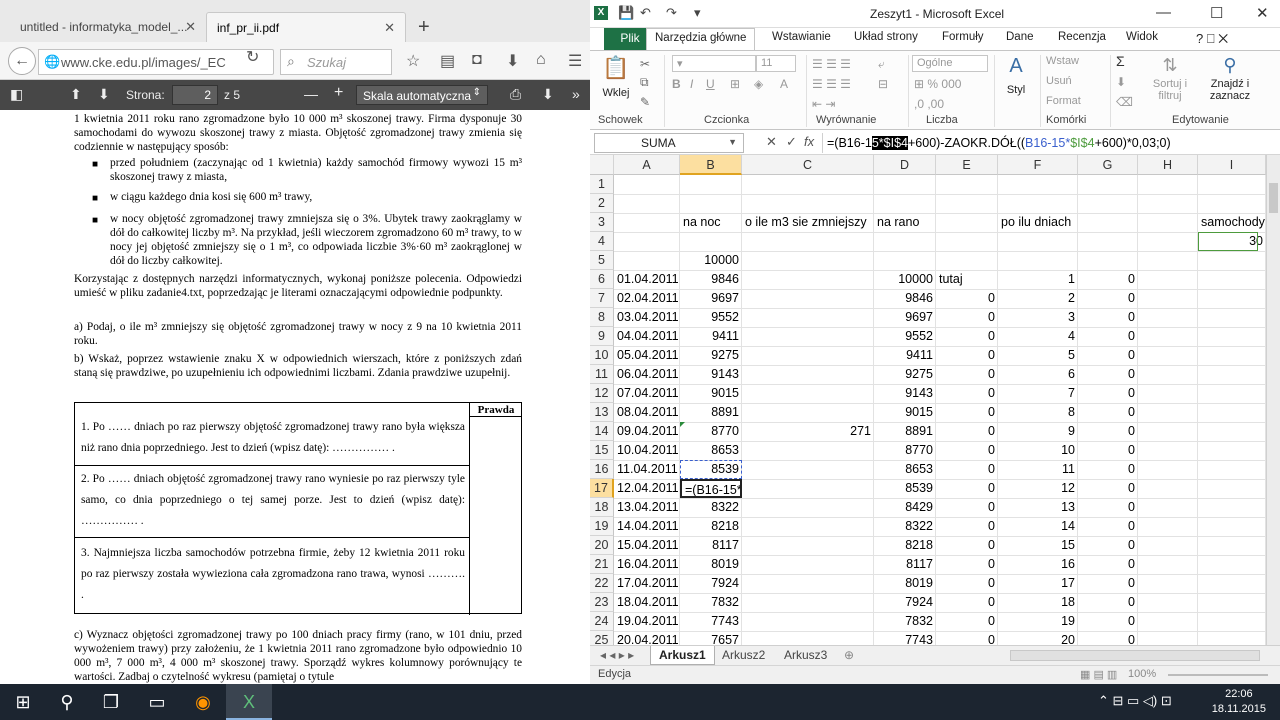 The height and width of the screenshot is (720, 1280). Describe the element at coordinates (805, 655) in the screenshot. I see `sheet-tab-arkusz3: Arkusz3` at that location.